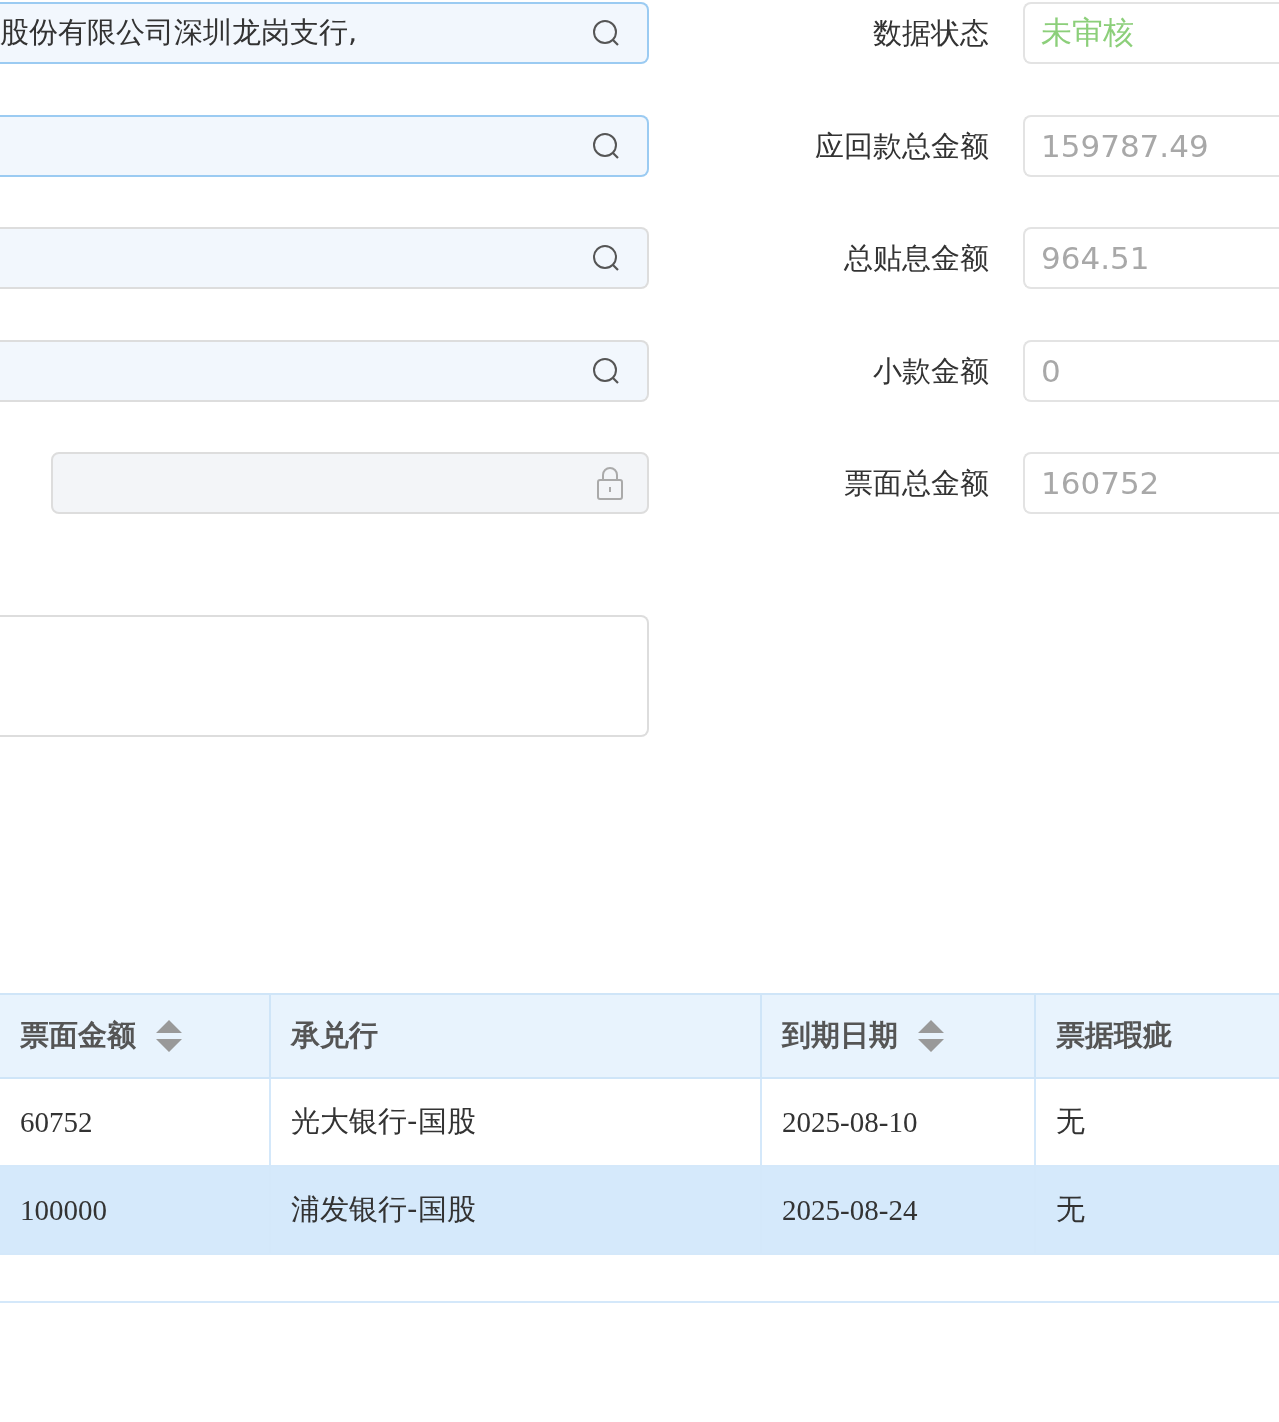 This screenshot has width=1279, height=1422. I want to click on column-header: 到期日期, so click(898, 1036).